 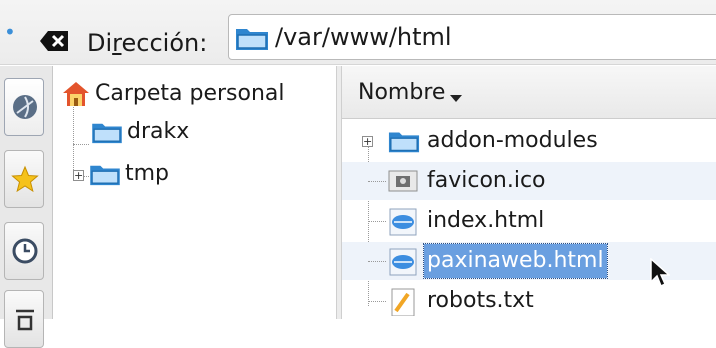 I want to click on tree-item-drakx: drakx, so click(x=191, y=132).